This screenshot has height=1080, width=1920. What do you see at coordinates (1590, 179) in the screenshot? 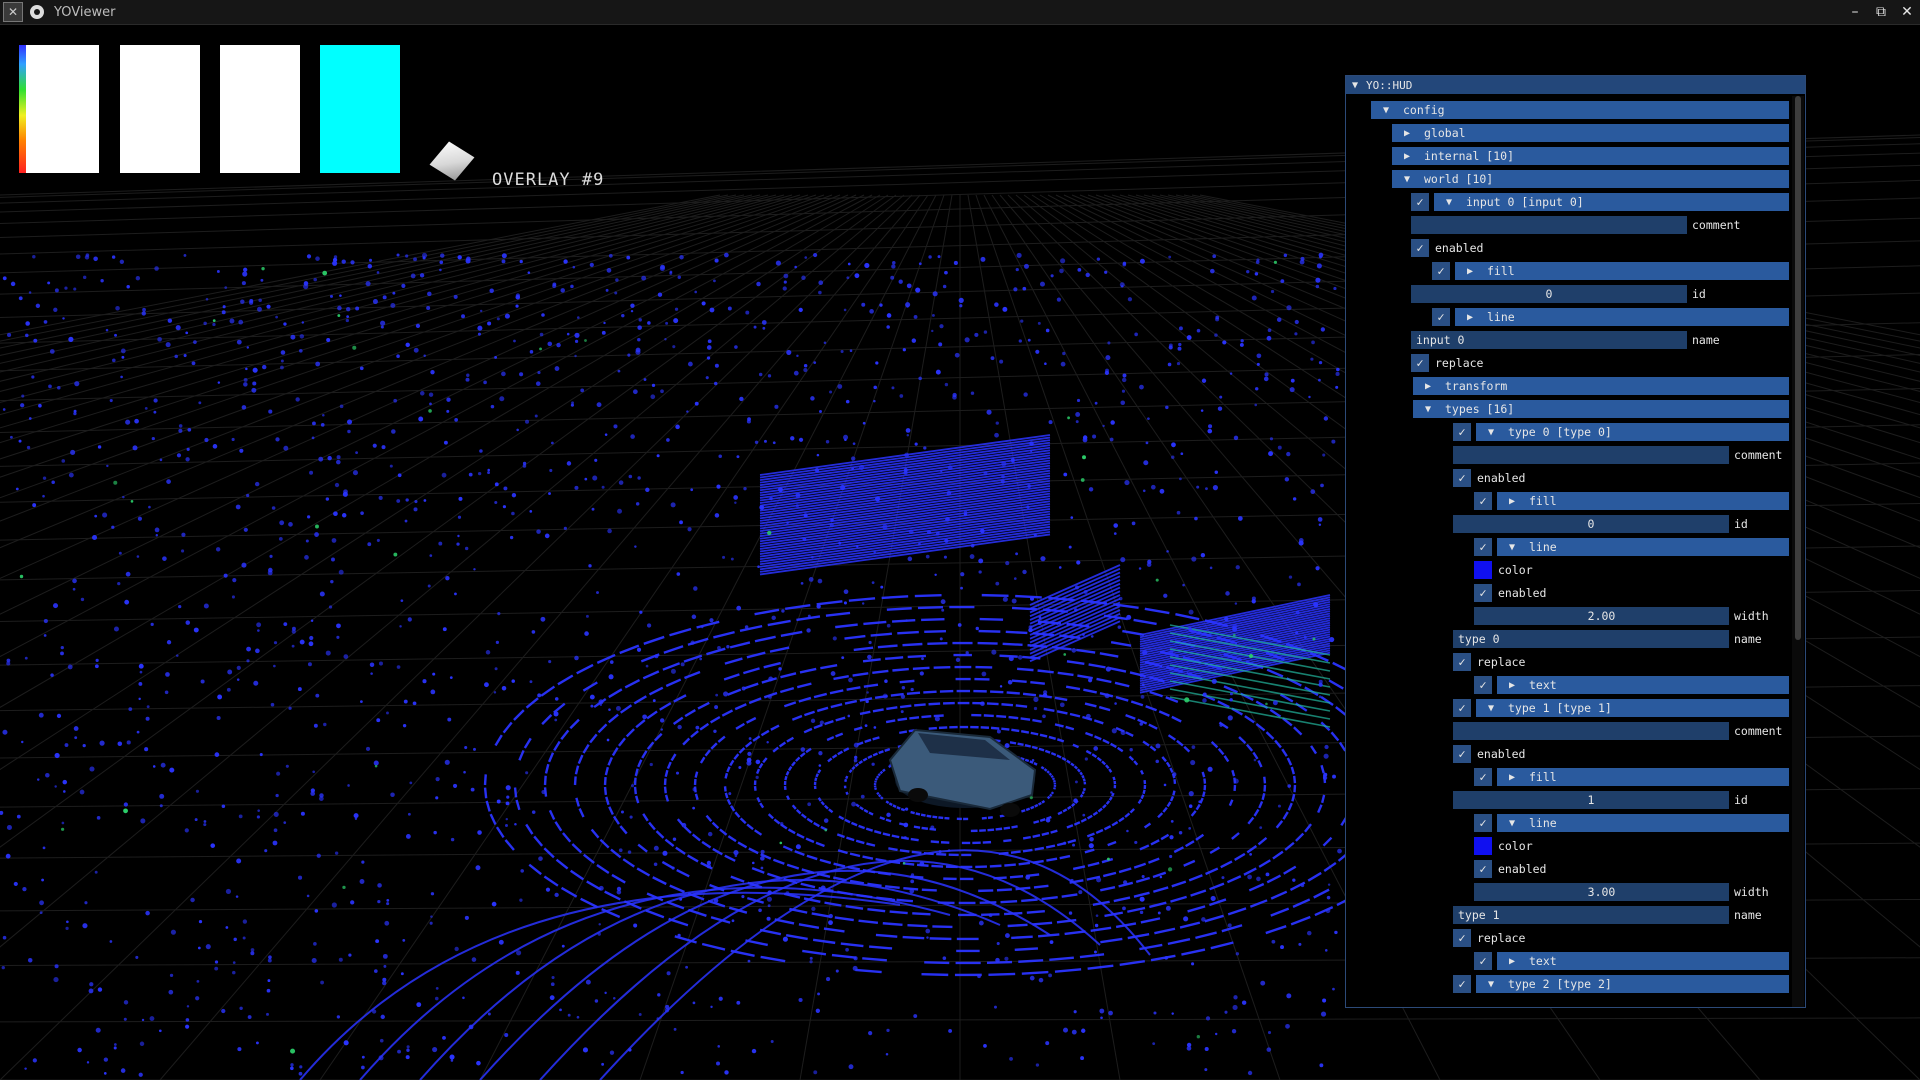
I see `tree-node-world: ▼ world [10]` at bounding box center [1590, 179].